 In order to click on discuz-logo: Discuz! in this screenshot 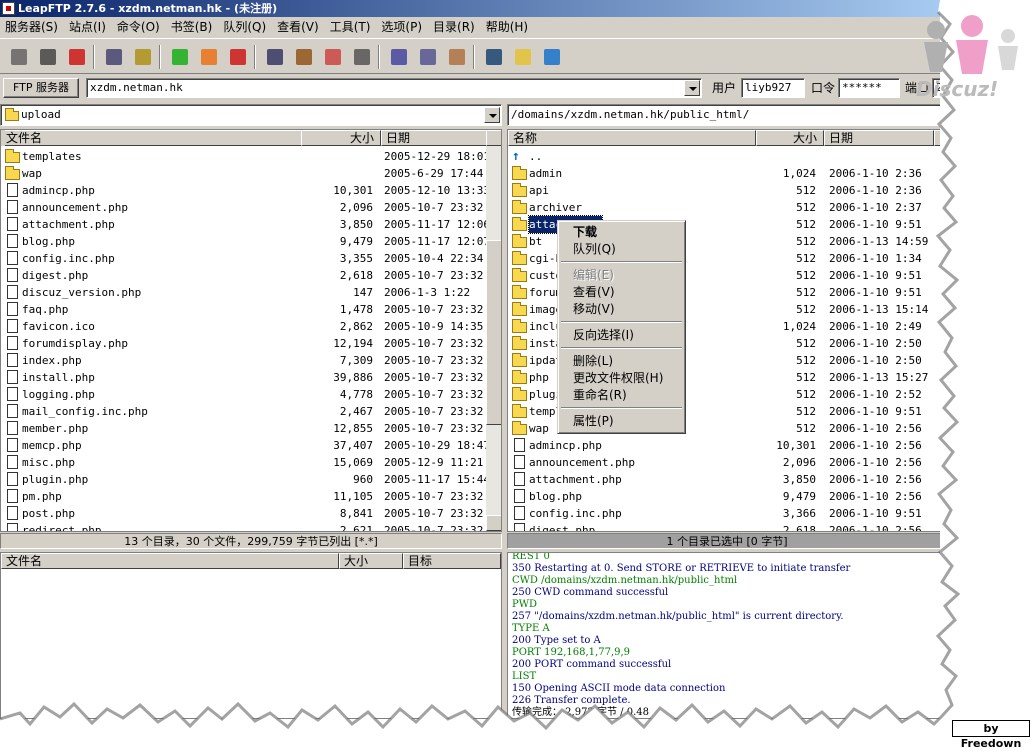, I will do `click(971, 54)`.